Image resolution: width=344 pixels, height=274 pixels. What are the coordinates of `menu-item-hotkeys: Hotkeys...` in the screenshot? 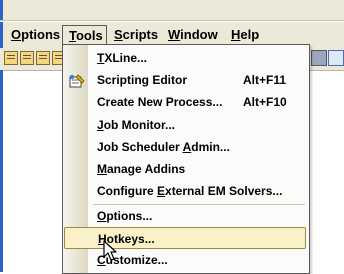 It's located at (185, 238).